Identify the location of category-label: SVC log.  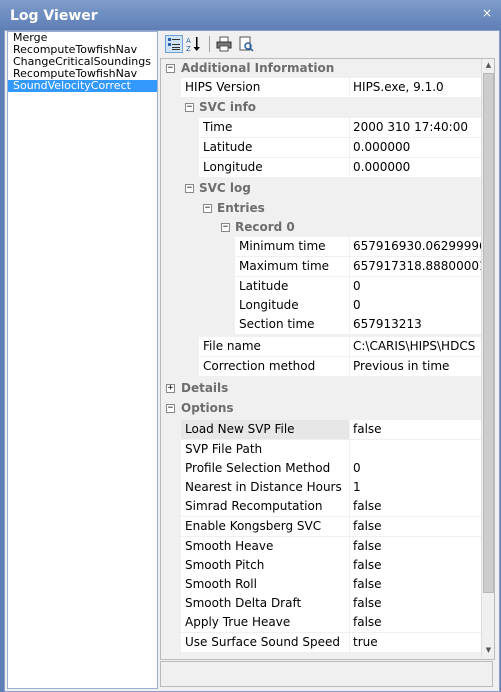
(225, 188).